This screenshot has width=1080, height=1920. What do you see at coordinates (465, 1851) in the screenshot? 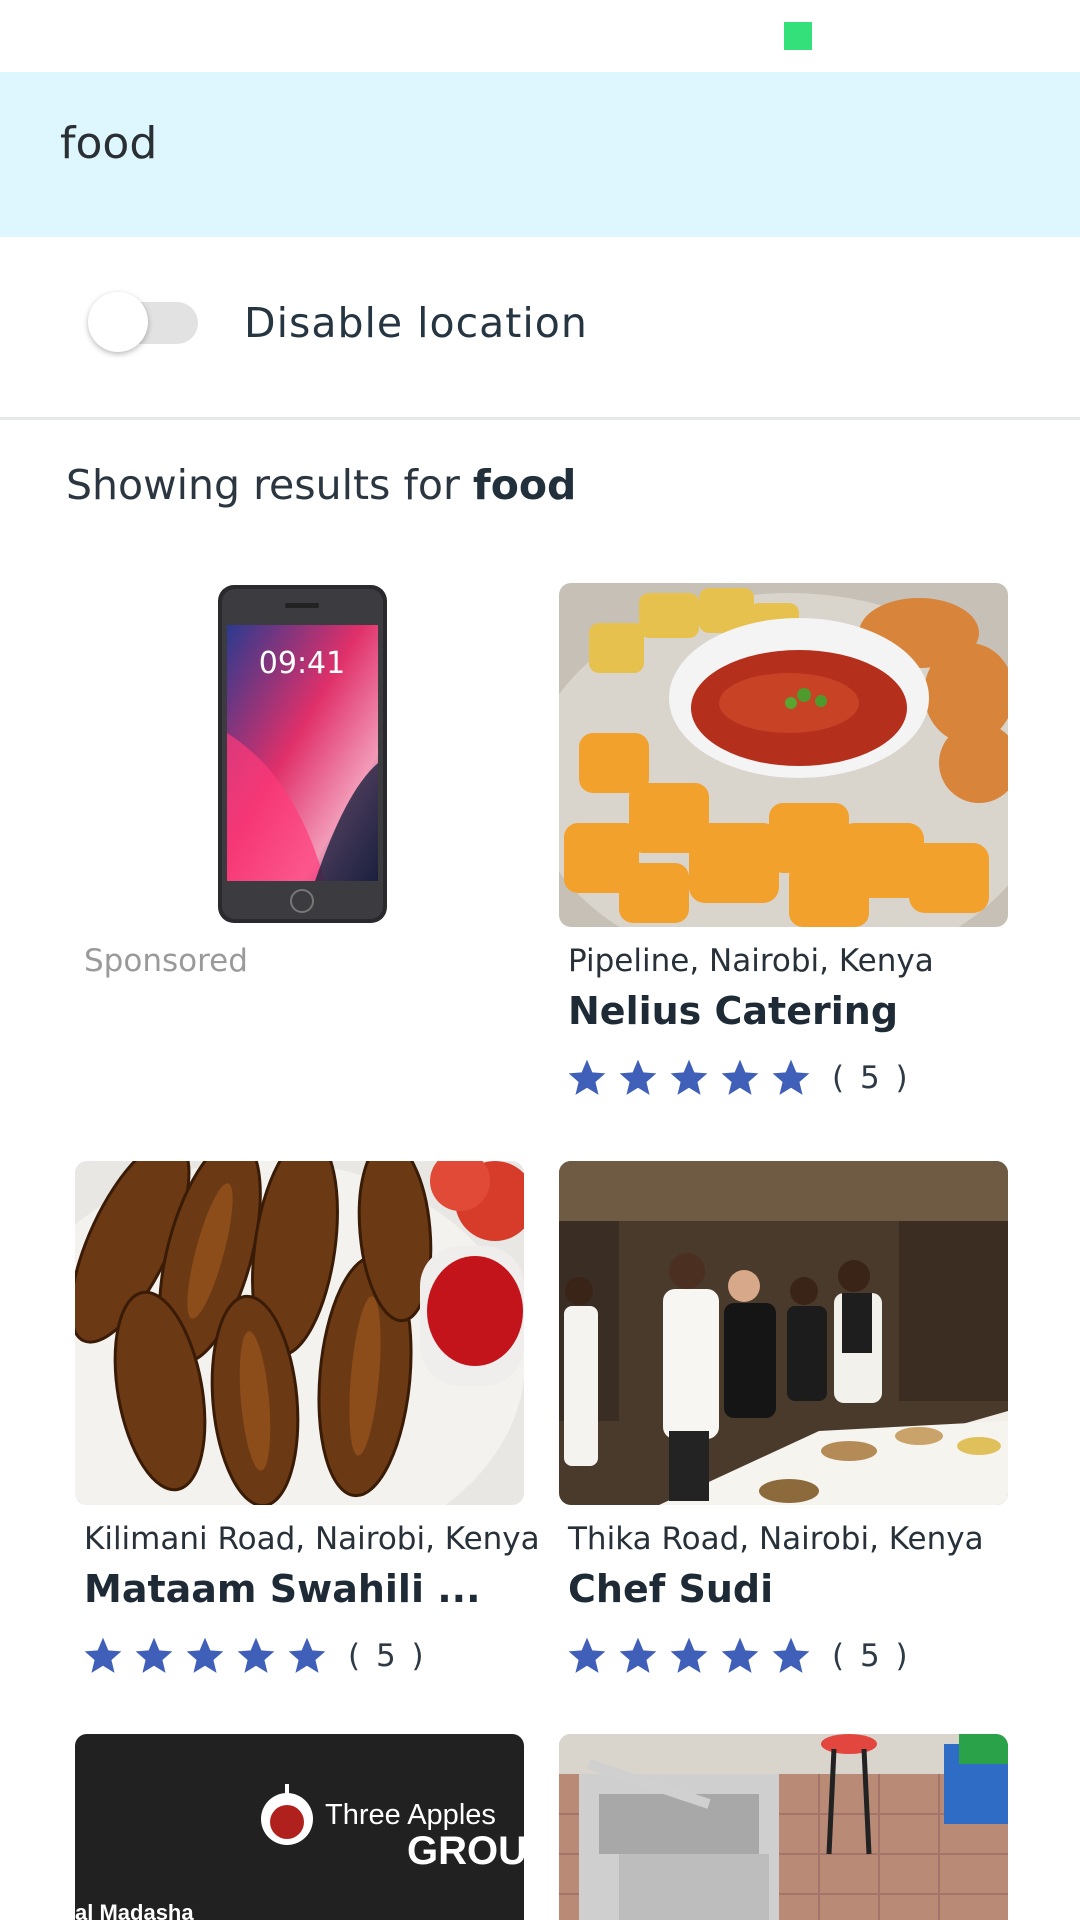
I see `logo-subtext: GROU` at bounding box center [465, 1851].